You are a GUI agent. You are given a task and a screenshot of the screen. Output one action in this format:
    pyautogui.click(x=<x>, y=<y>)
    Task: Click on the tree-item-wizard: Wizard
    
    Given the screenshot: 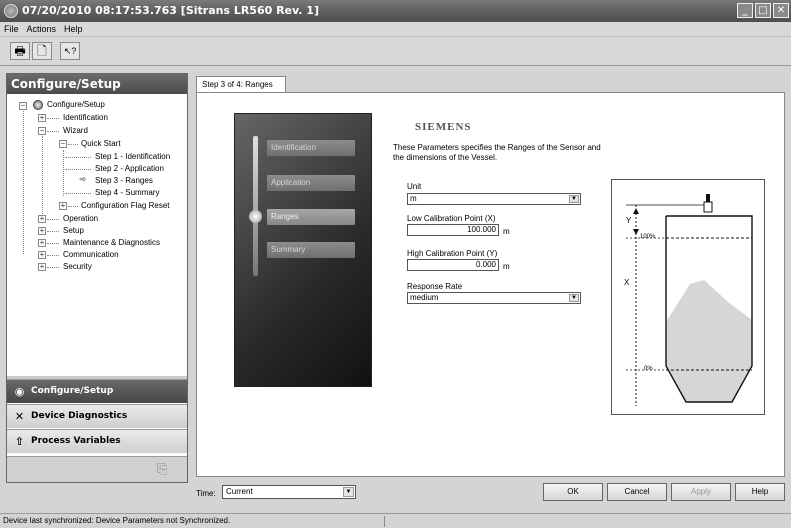 What is the action you would take?
    pyautogui.click(x=75, y=131)
    